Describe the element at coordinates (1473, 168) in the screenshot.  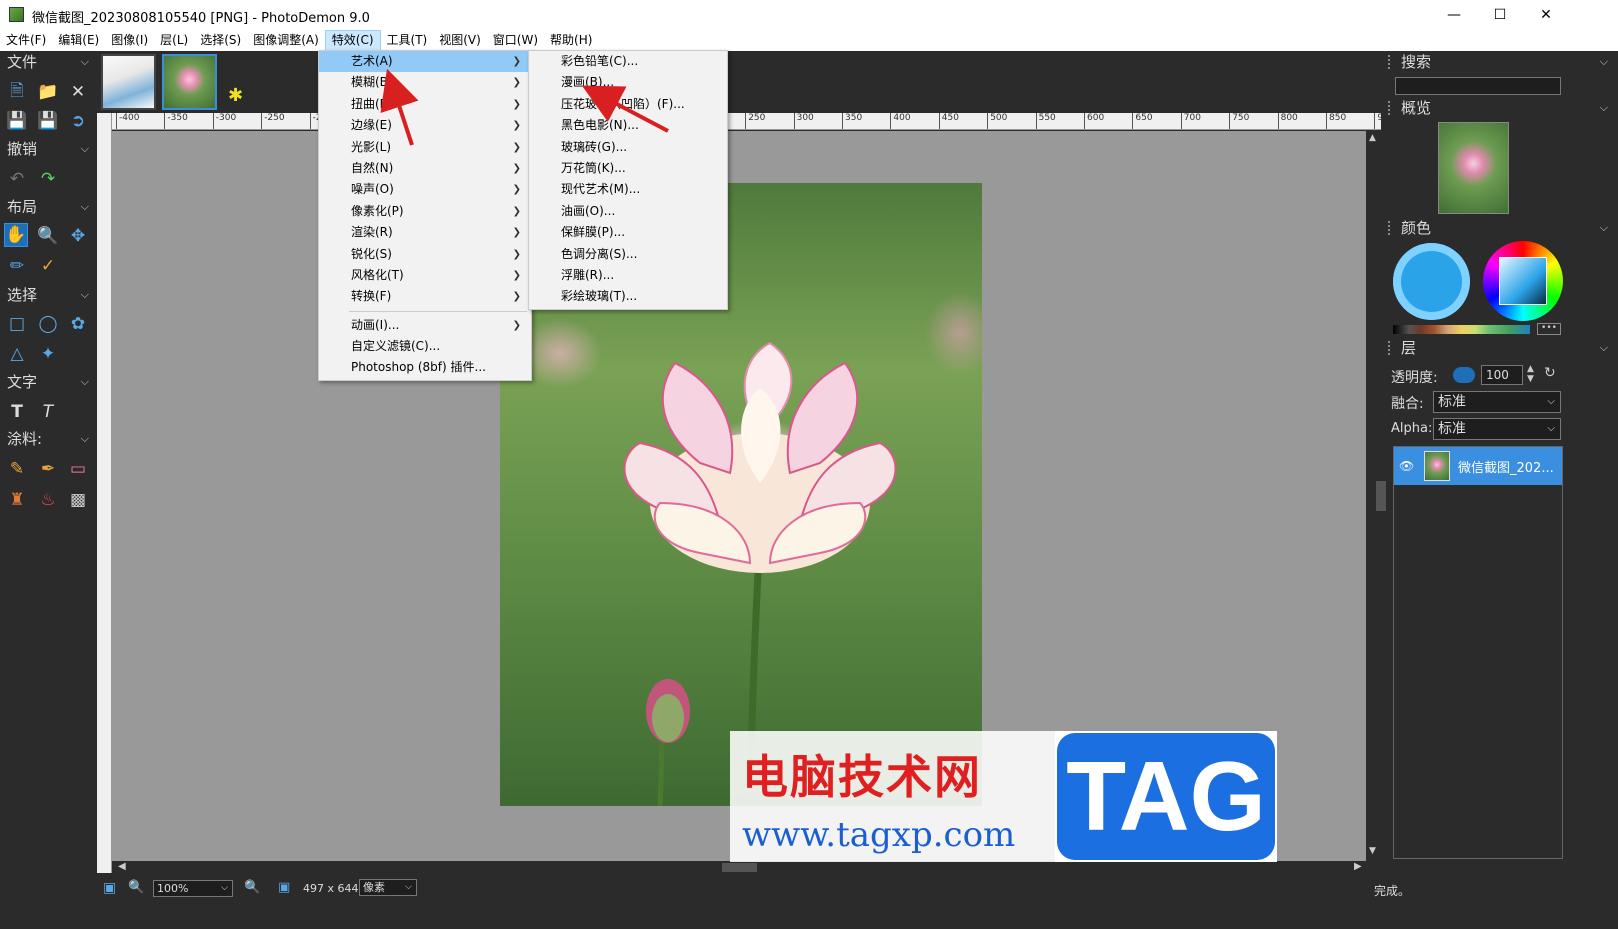
I see `overview-thumbnail` at that location.